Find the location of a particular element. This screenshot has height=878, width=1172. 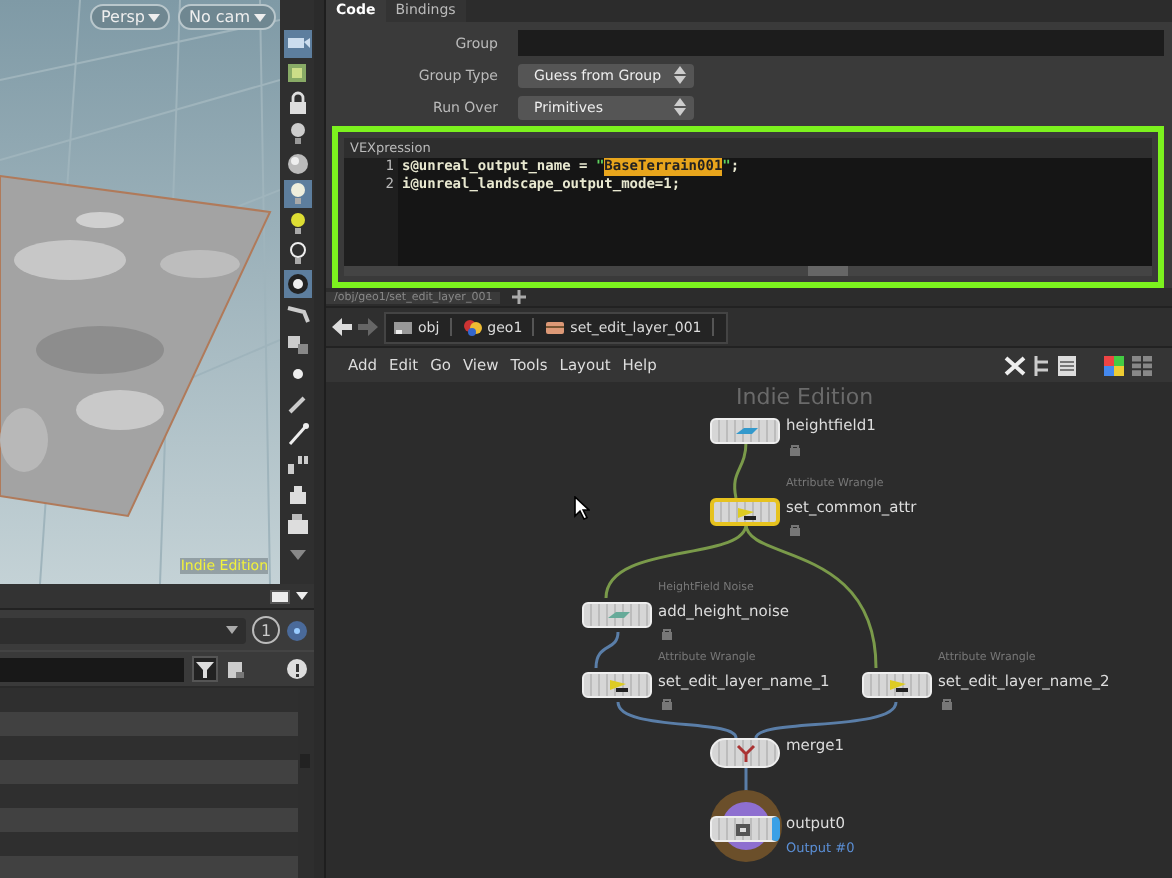

text-field is located at coordinates (841, 43).